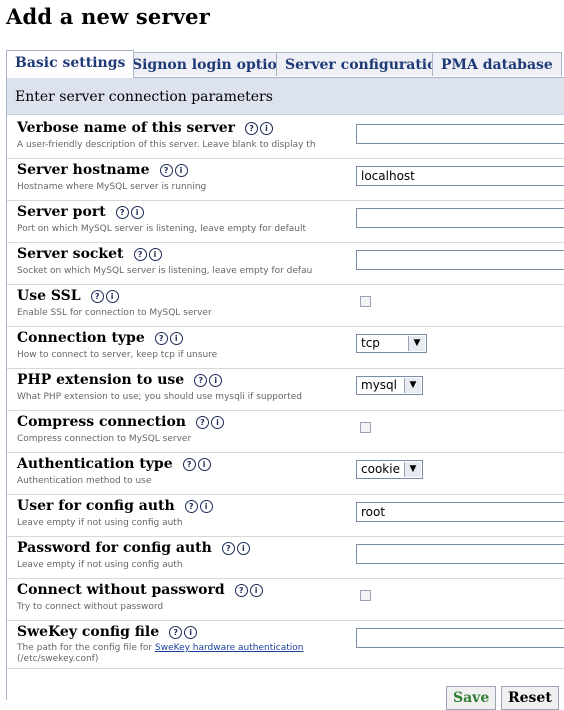  Describe the element at coordinates (104, 439) in the screenshot. I see `field-description: Compress connection to MySQL server` at that location.